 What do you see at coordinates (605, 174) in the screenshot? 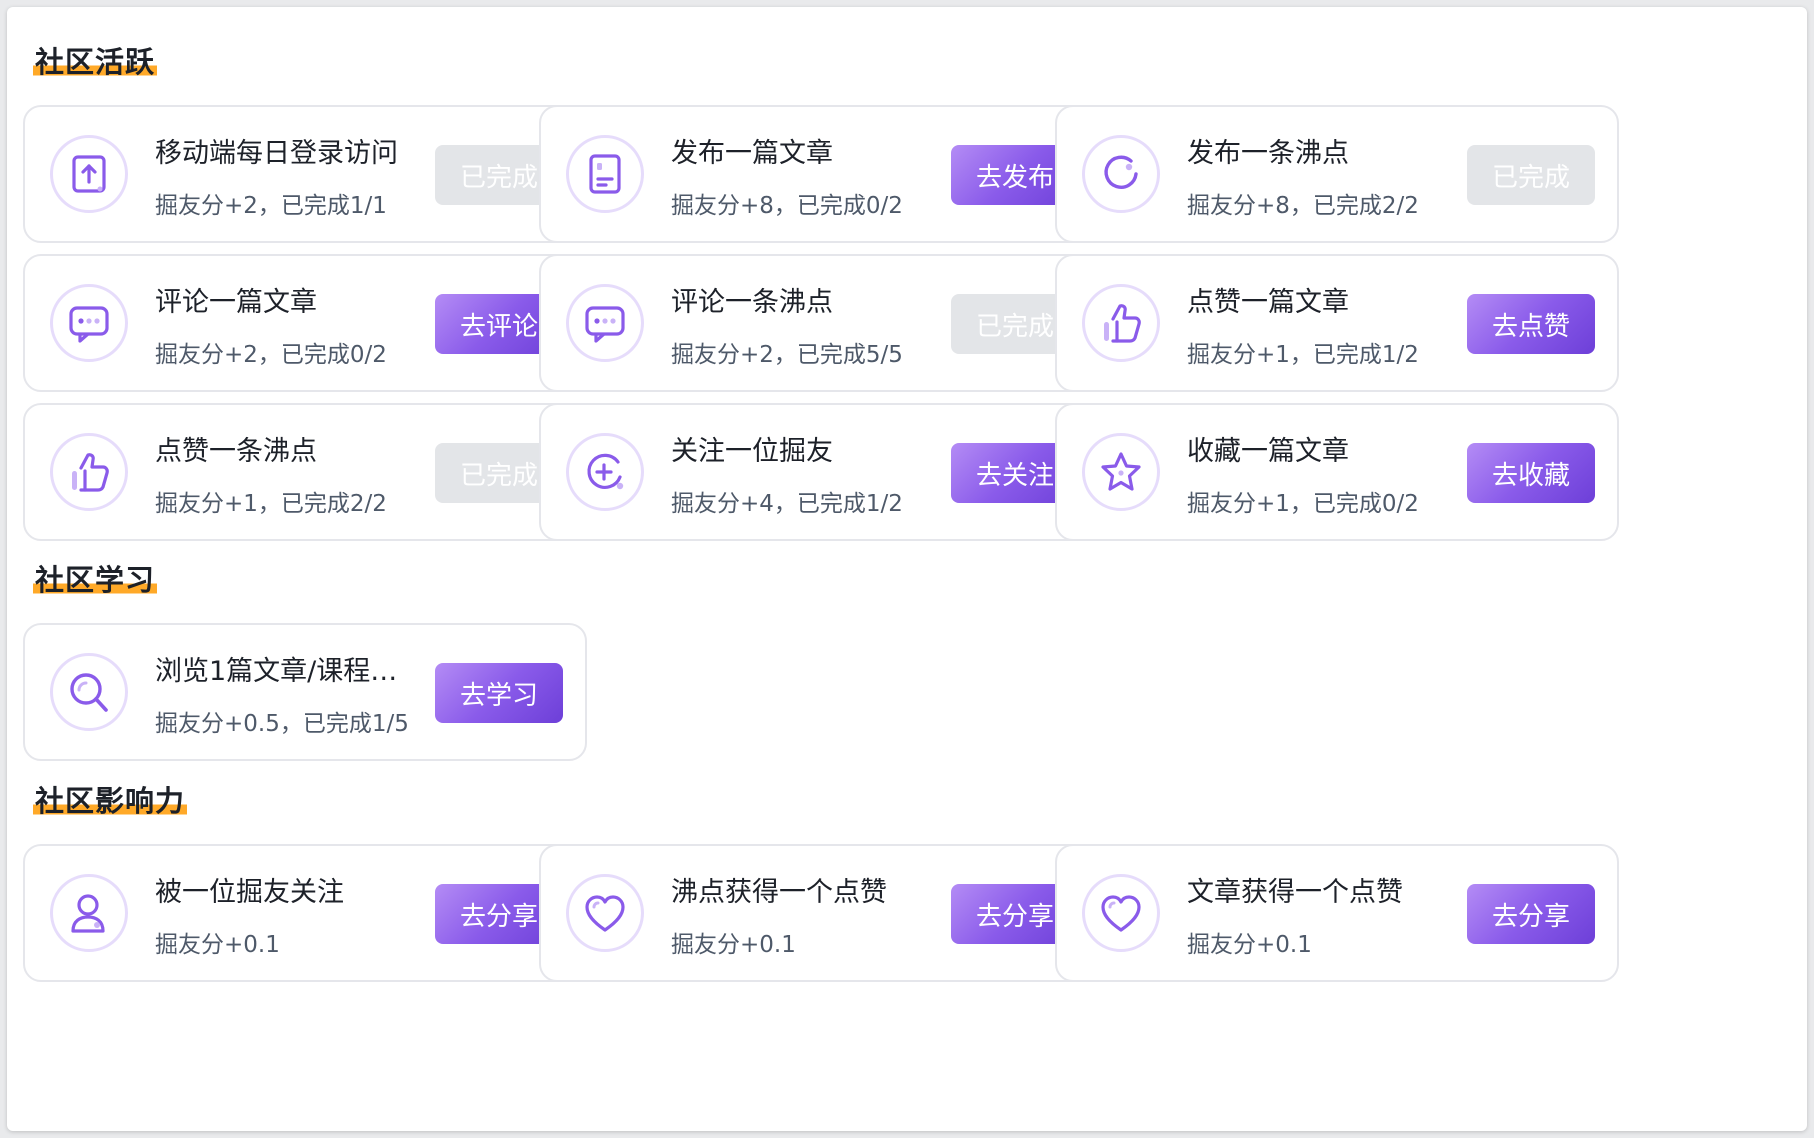
I see `article-icon` at bounding box center [605, 174].